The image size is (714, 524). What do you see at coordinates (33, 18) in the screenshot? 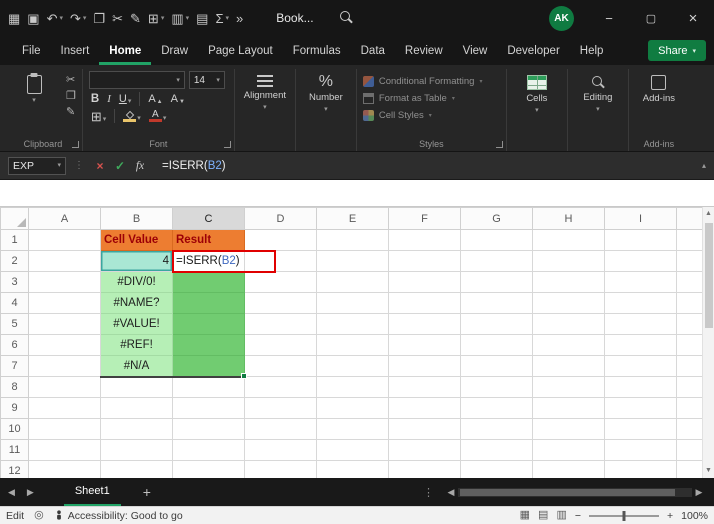
I see `save-button: ▣` at bounding box center [33, 18].